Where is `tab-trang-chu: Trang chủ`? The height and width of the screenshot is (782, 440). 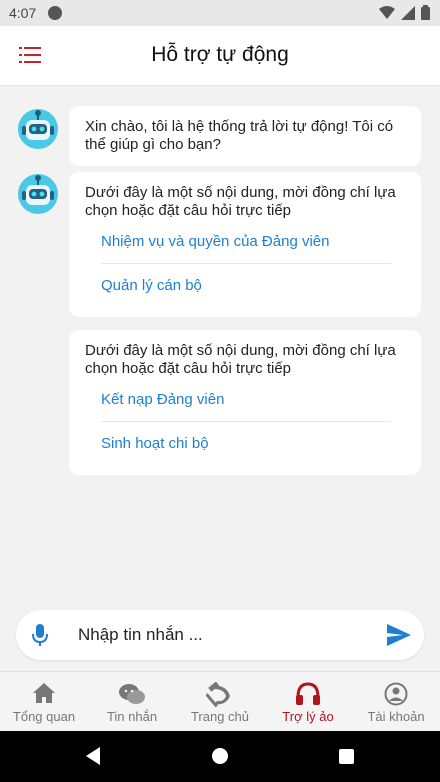
tab-trang-chu: Trang chủ is located at coordinates (220, 701).